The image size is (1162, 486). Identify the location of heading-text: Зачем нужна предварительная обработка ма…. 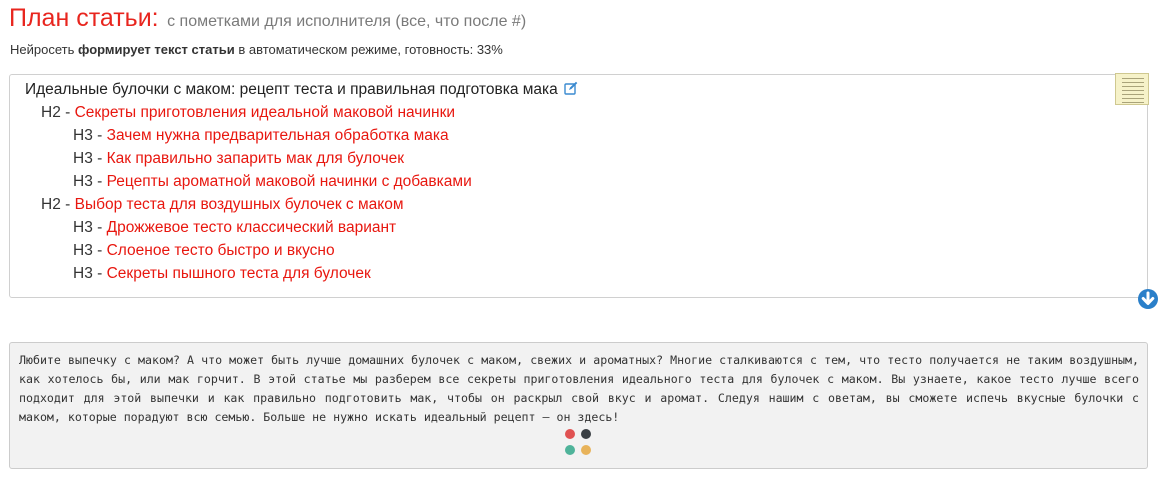
(278, 135).